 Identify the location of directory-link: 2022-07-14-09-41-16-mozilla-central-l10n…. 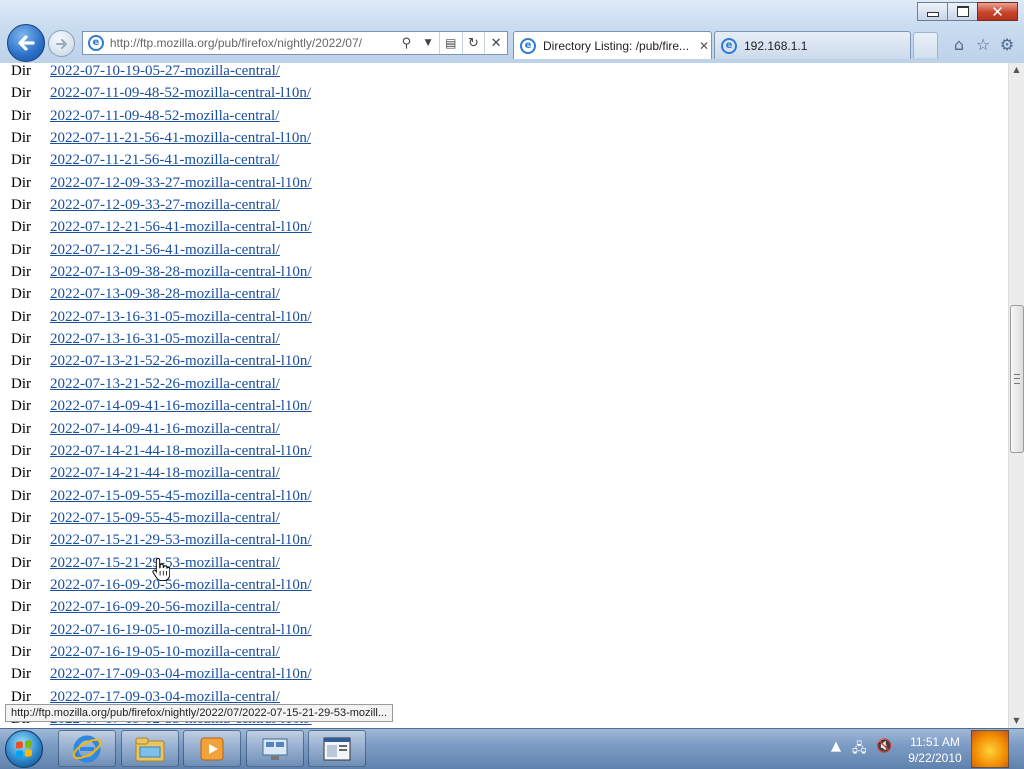
(181, 406).